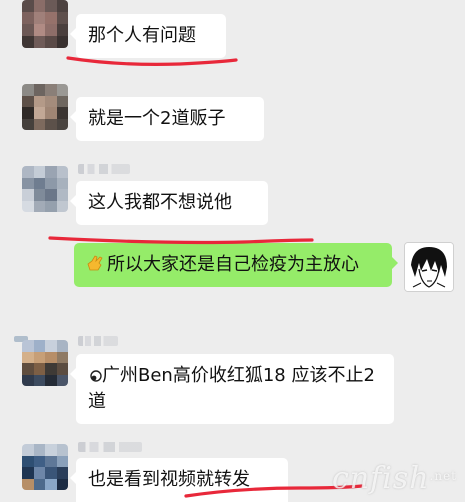  Describe the element at coordinates (233, 264) in the screenshot. I see `message-text: 所以大家还是自己检疫为主放心` at that location.